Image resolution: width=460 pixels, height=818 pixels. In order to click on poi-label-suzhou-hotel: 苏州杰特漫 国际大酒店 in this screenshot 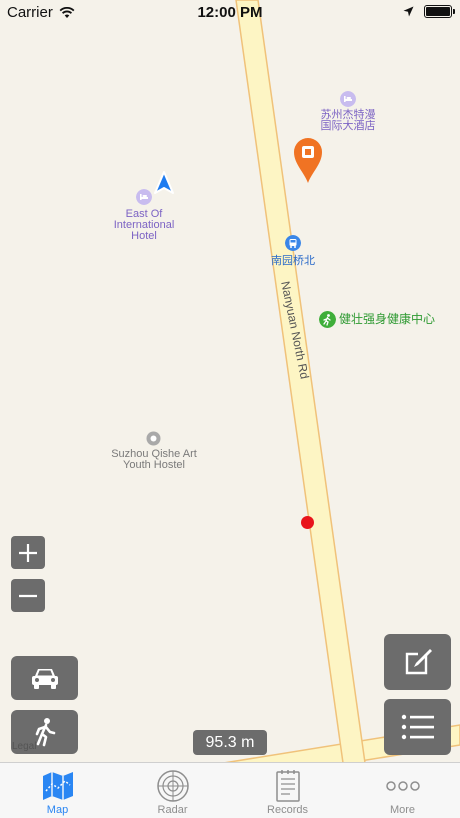, I will do `click(348, 121)`.